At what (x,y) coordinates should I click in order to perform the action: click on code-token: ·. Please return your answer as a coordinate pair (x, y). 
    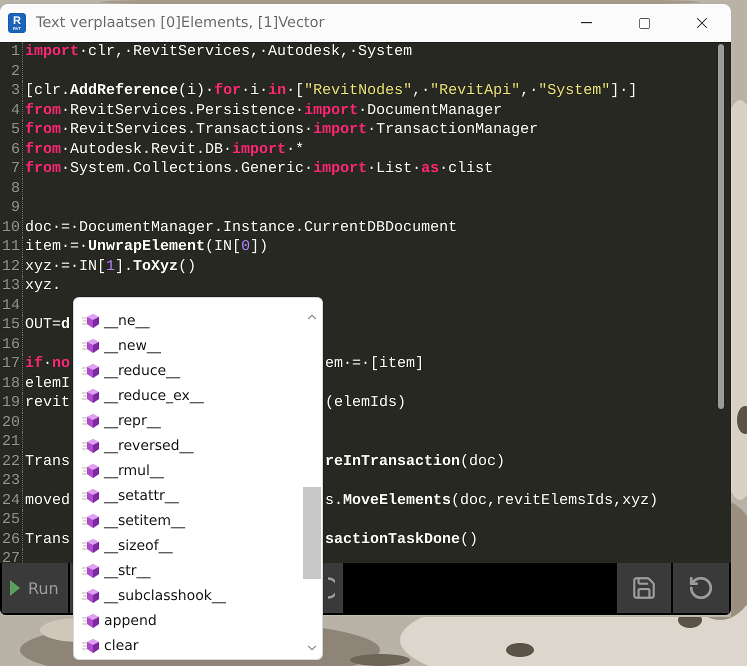
    Looking at the image, I should click on (47, 363).